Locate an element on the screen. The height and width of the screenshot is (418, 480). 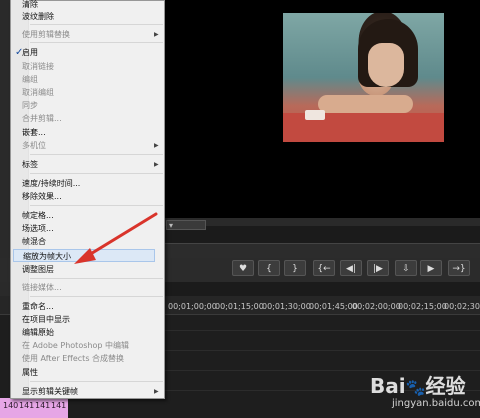
timecode-label: 00;02;15;00 is located at coordinates (422, 306).